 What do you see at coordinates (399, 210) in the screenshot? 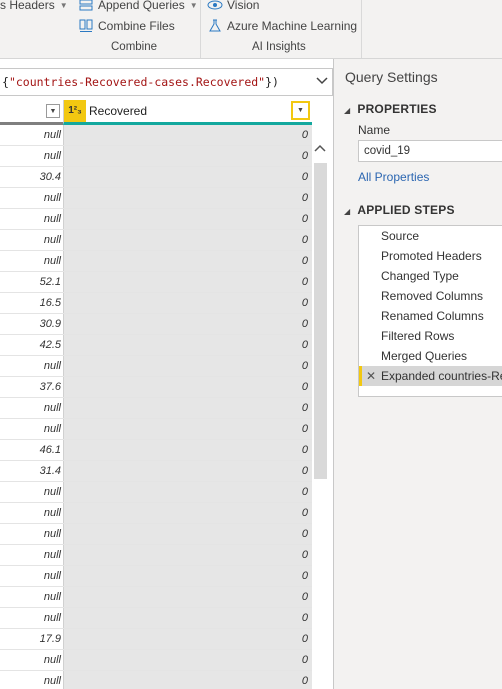
I see `applied-steps-section-header: ◢ APPLIED STEPS` at bounding box center [399, 210].